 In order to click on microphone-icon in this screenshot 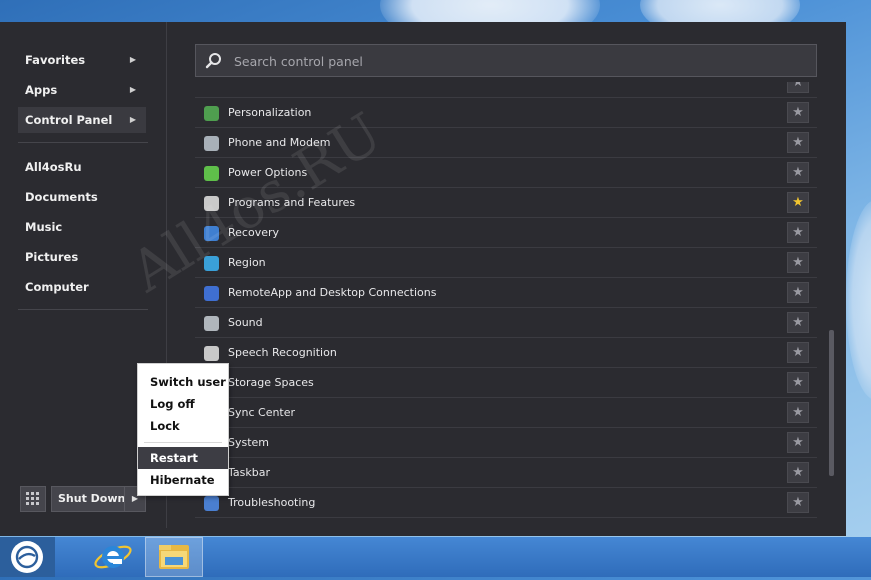, I will do `click(211, 353)`.